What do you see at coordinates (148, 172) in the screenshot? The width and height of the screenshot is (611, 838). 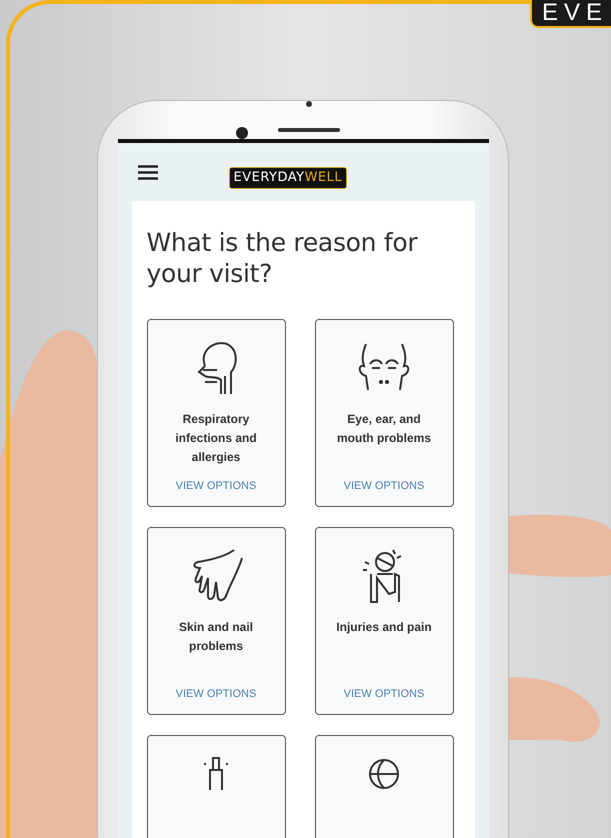 I see `menu-icon` at bounding box center [148, 172].